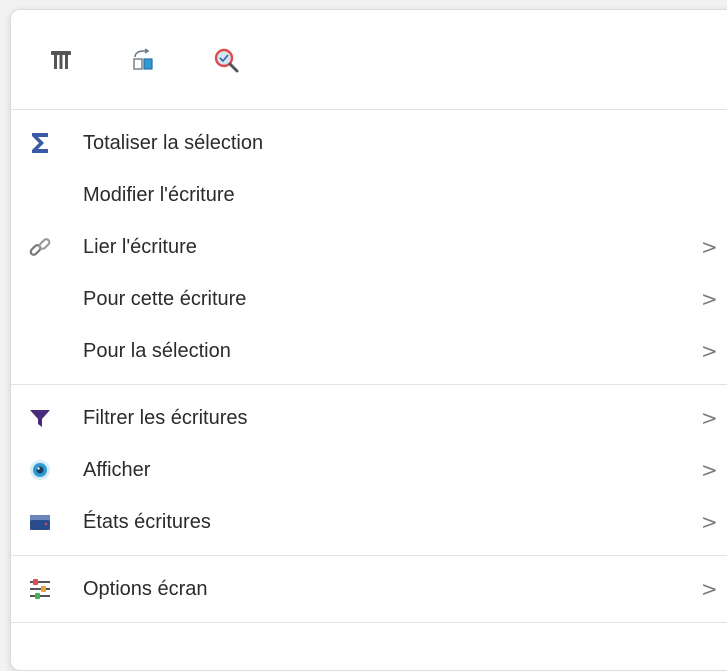 Image resolution: width=727 pixels, height=671 pixels. Describe the element at coordinates (157, 350) in the screenshot. I see `menu-item-label: Pour la sélection` at that location.